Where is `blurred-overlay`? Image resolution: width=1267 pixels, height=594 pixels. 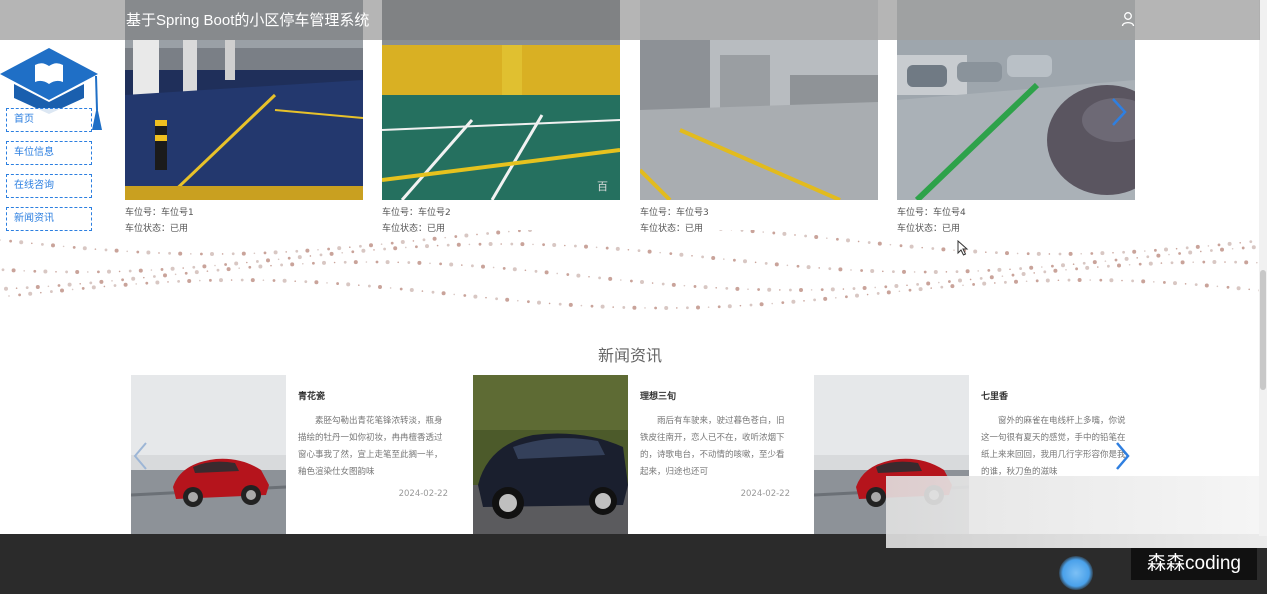
blurred-overlay is located at coordinates (1076, 512).